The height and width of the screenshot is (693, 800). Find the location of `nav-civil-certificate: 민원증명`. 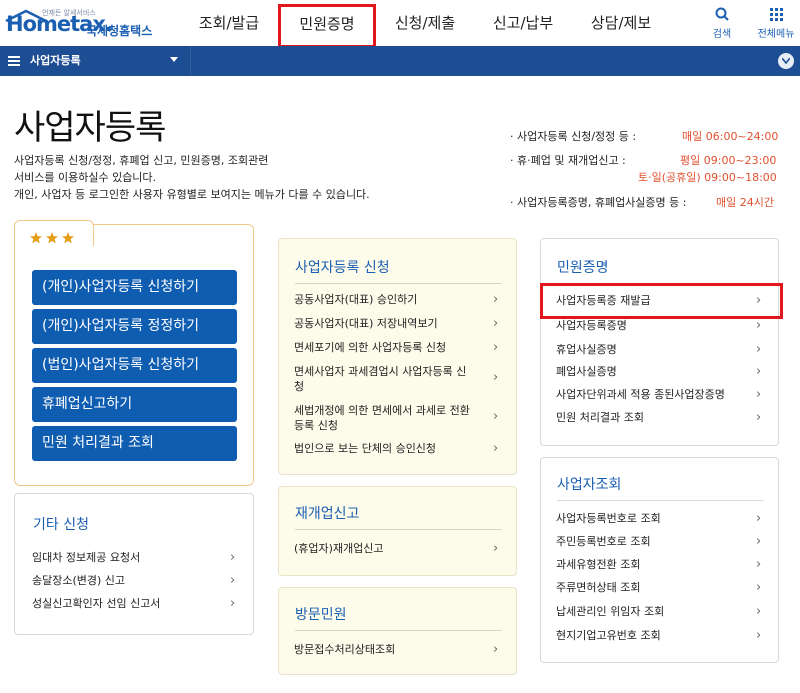

nav-civil-certificate: 민원증명 is located at coordinates (327, 26).